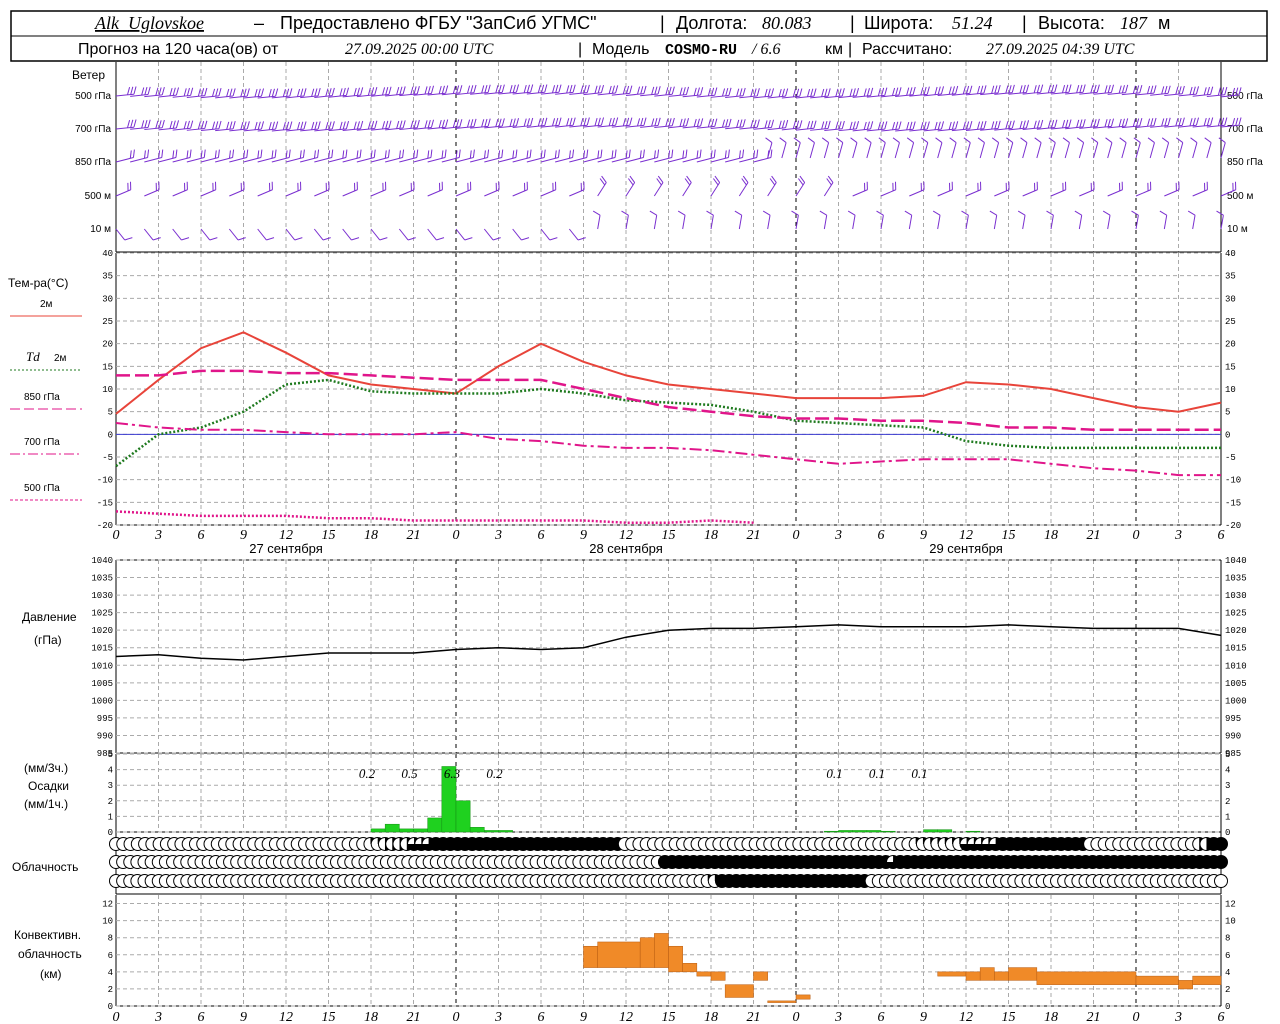  Describe the element at coordinates (898, 23) in the screenshot. I see `latitude-label: Широта:` at that location.